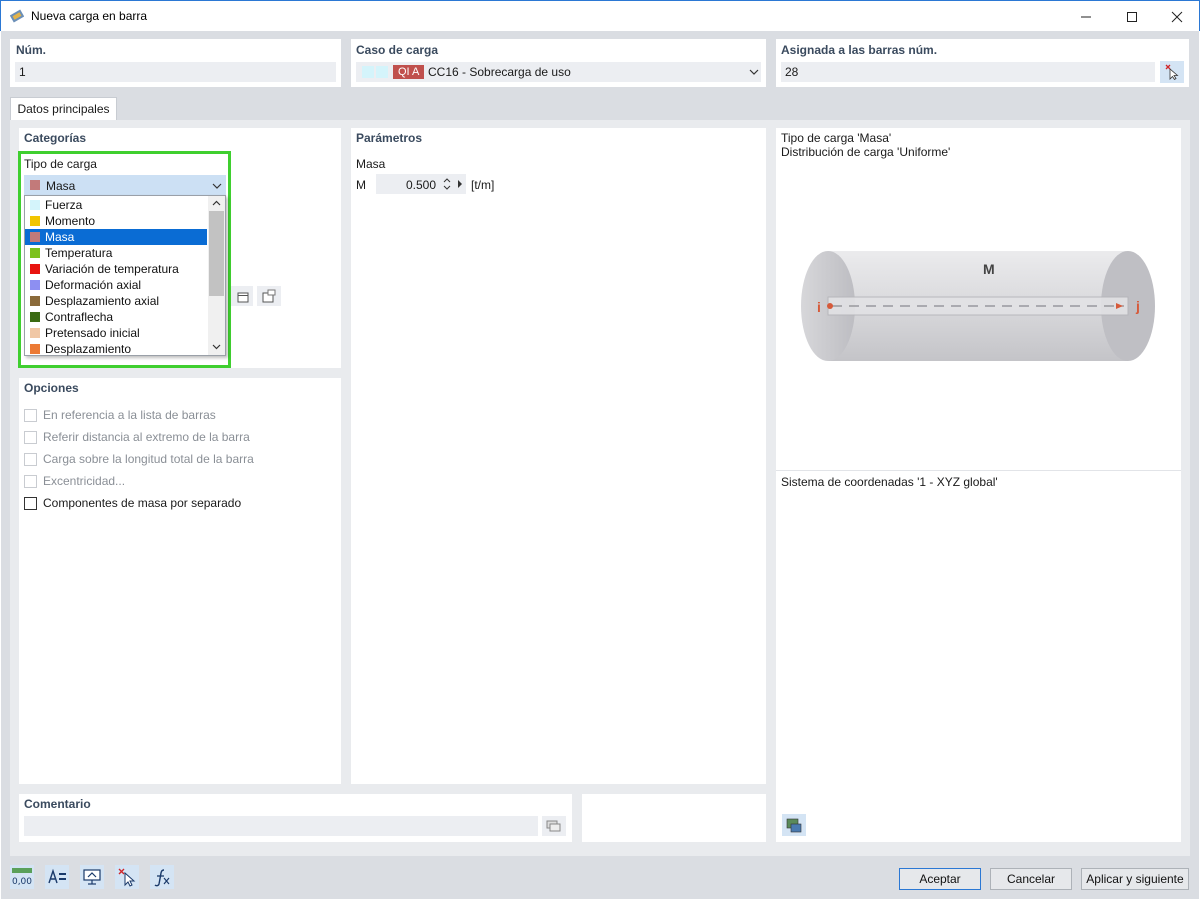 The width and height of the screenshot is (1200, 900). I want to click on parameters-title: Parámetros, so click(389, 138).